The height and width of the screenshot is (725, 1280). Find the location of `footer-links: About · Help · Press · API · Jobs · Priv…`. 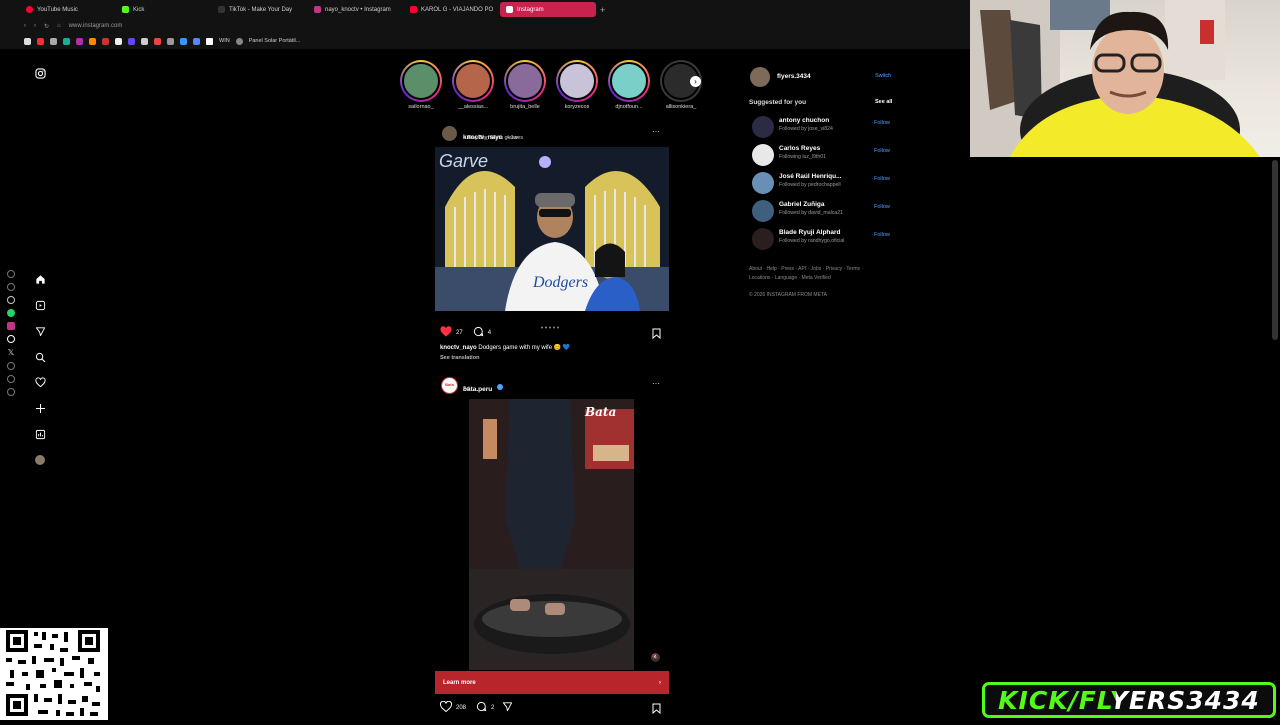

footer-links: About · Help · Press · API · Jobs · Priv… is located at coordinates (806, 269).